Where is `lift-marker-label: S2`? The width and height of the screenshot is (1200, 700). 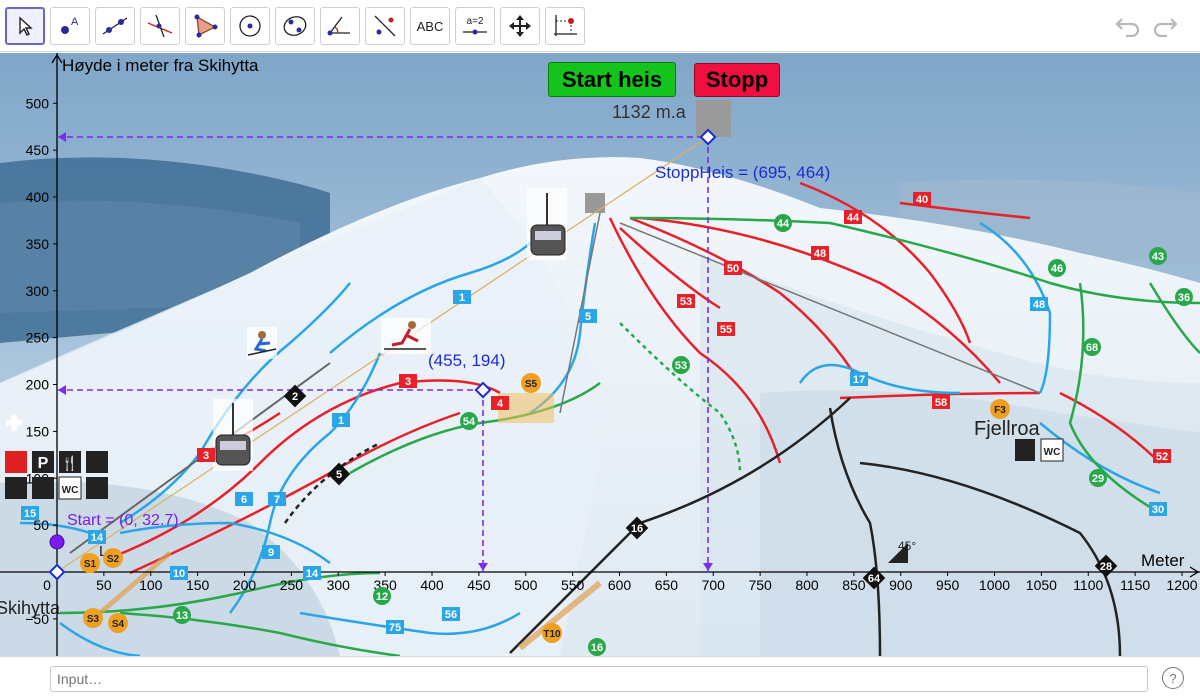 lift-marker-label: S2 is located at coordinates (113, 559).